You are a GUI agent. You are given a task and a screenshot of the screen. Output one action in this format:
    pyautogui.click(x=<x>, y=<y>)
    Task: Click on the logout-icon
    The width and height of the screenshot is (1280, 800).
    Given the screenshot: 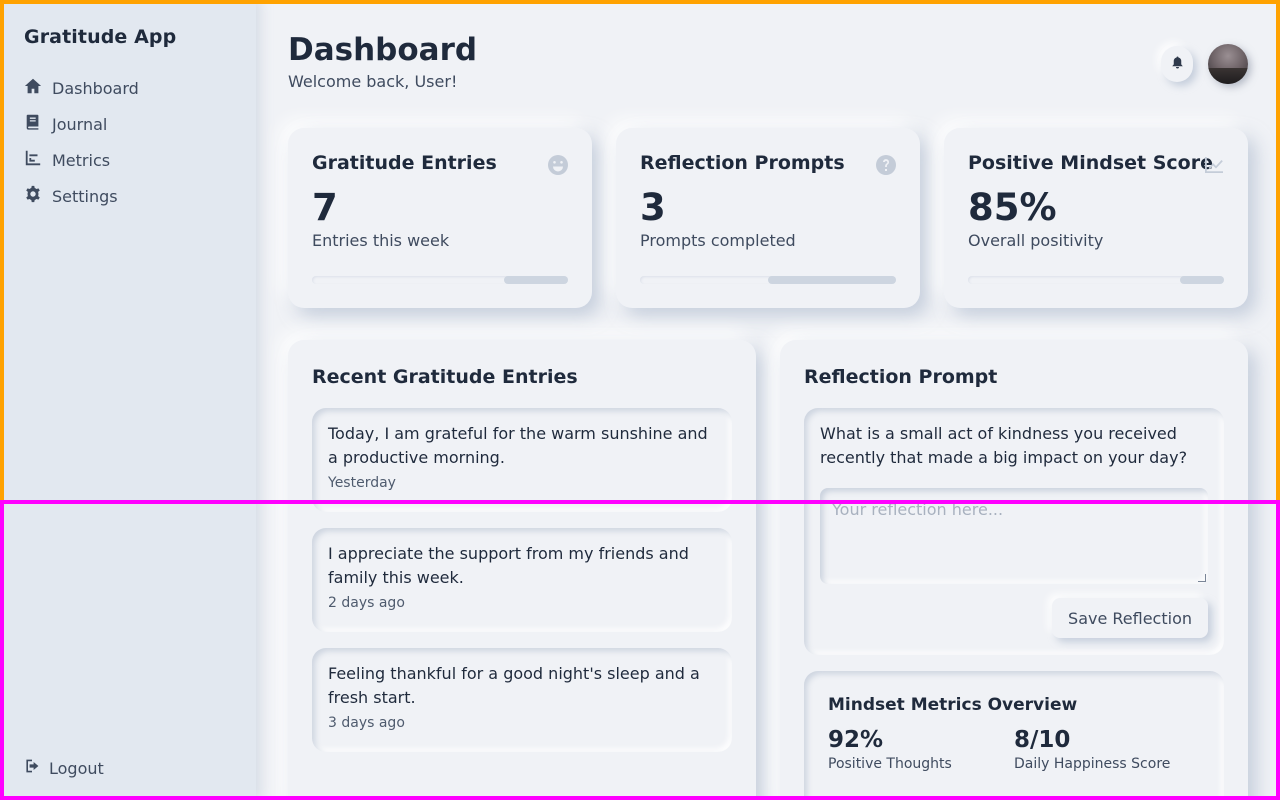 What is the action you would take?
    pyautogui.click(x=32, y=768)
    